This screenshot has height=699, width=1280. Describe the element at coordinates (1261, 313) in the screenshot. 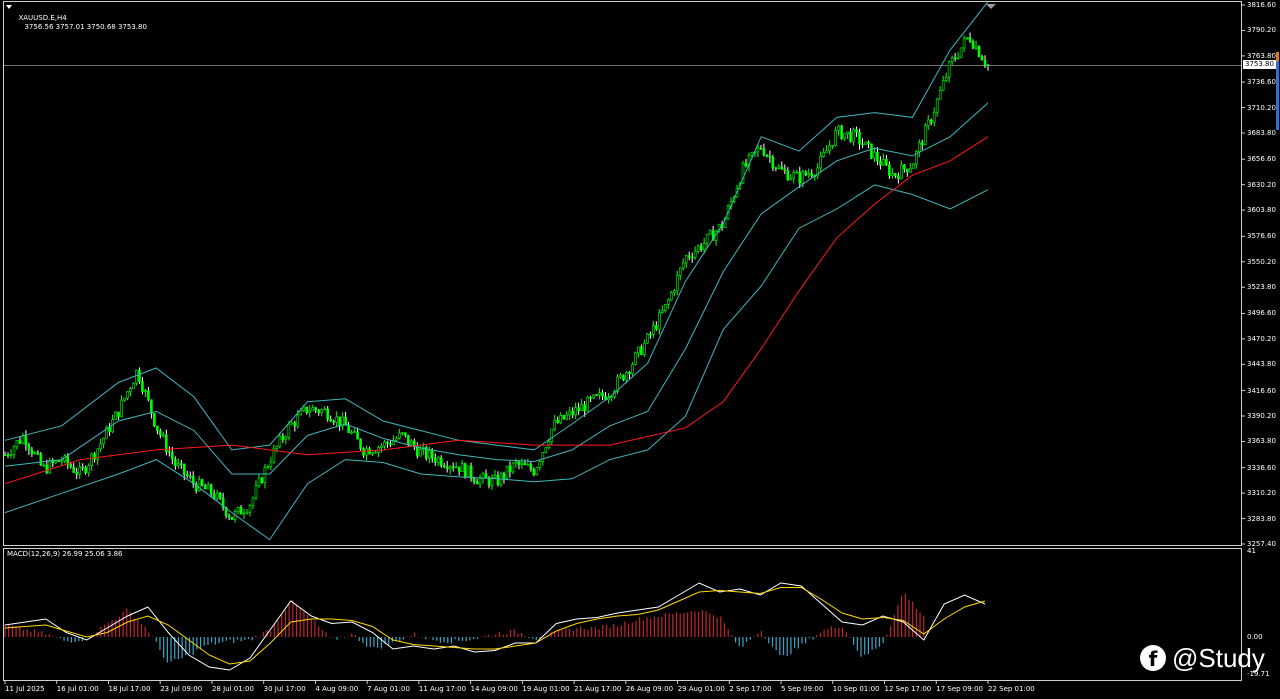

I see `price-axis-label: 3496.60` at that location.